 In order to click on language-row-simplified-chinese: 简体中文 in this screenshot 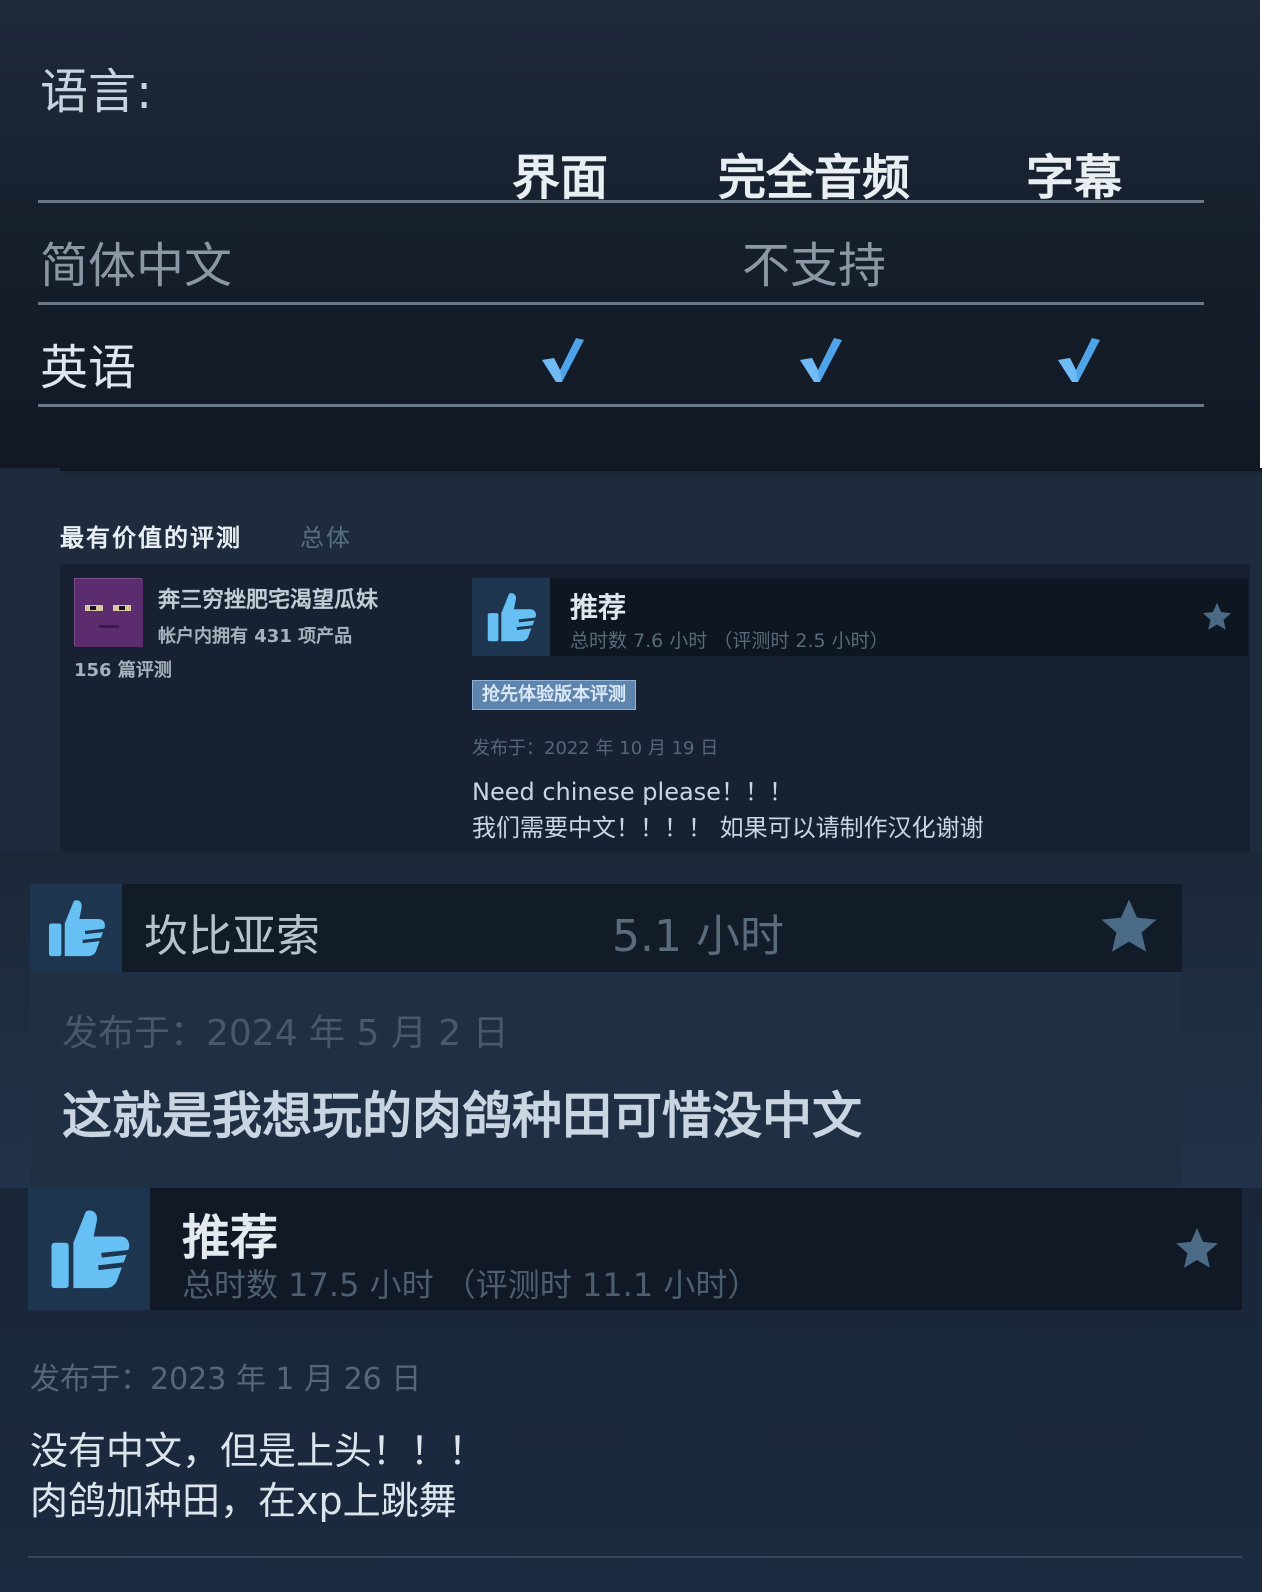, I will do `click(136, 266)`.